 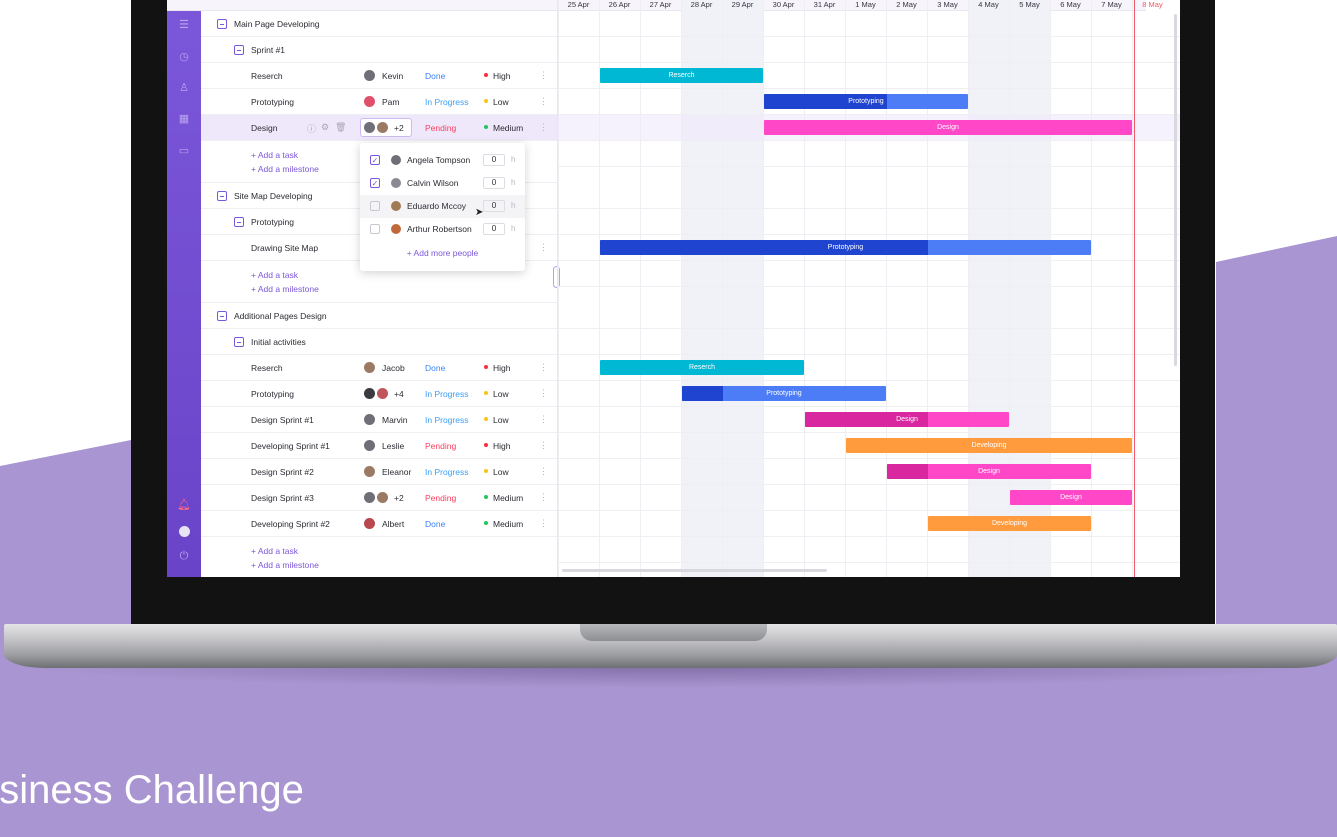 What do you see at coordinates (340, 127) in the screenshot?
I see `delete-icon: 🗑︎` at bounding box center [340, 127].